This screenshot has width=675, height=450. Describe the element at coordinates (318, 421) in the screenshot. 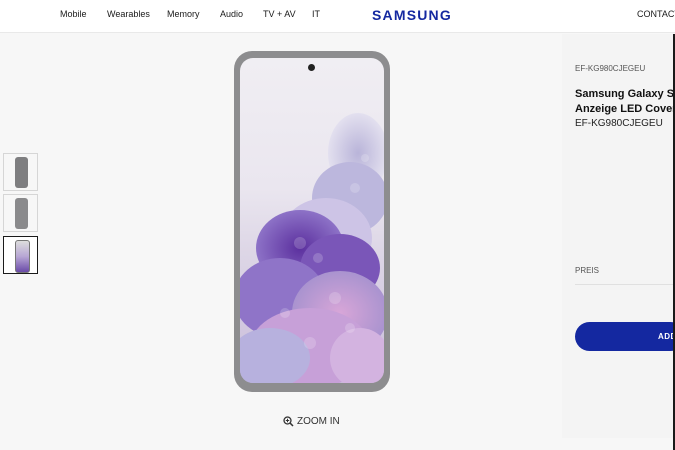

I see `zoom-in-label: ZOOM IN` at that location.